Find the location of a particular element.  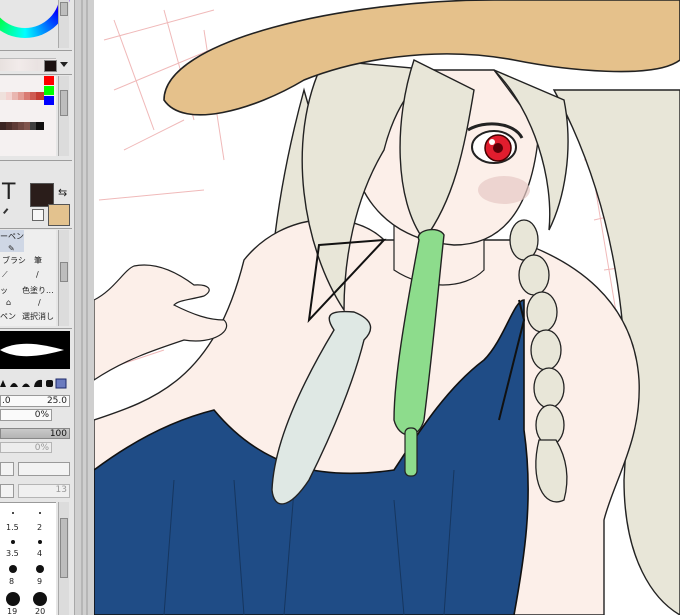

blur-strength-select is located at coordinates (7, 491).